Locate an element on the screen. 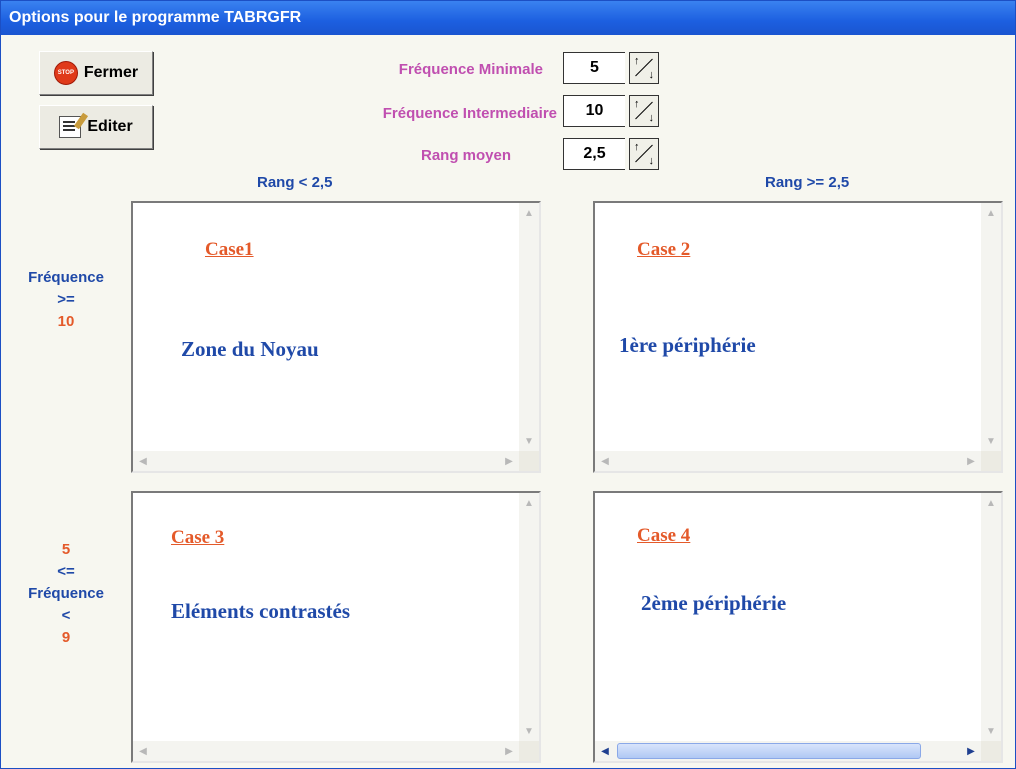 This screenshot has height=769, width=1016. edit-icon is located at coordinates (70, 127).